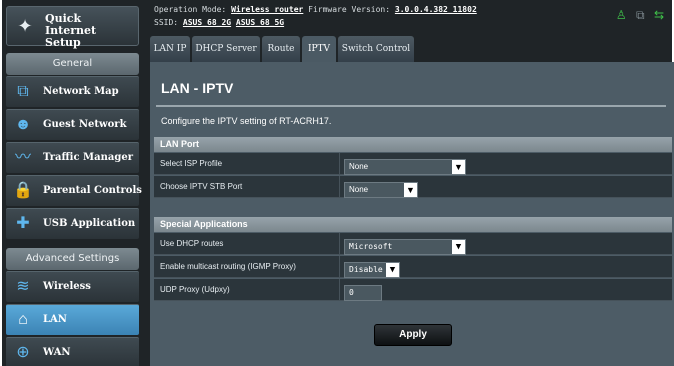 The height and width of the screenshot is (366, 674). Describe the element at coordinates (23, 190) in the screenshot. I see `parental-controls-icon: 🔒` at that location.